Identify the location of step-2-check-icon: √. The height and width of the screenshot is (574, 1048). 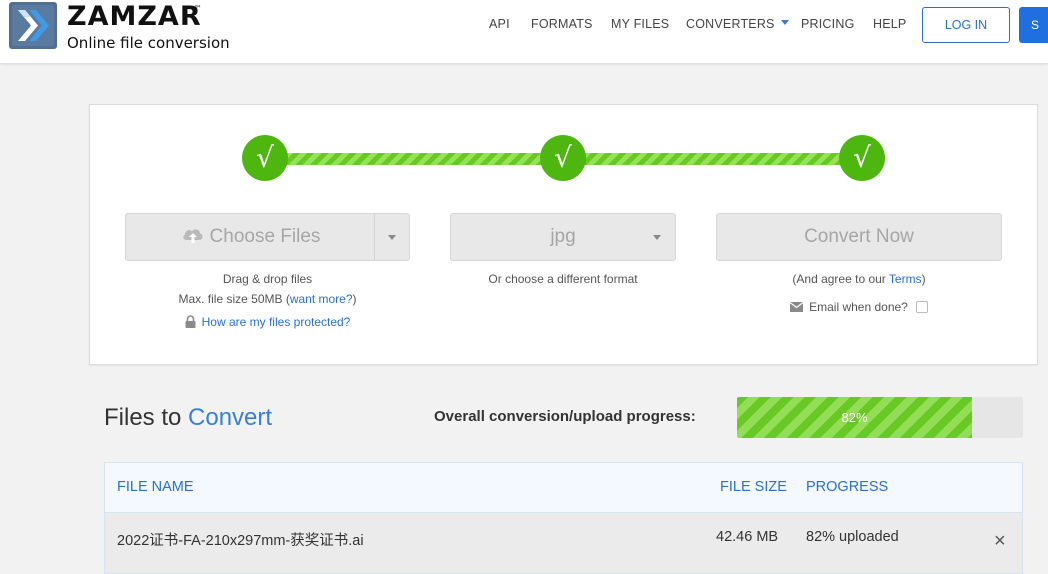
(563, 158).